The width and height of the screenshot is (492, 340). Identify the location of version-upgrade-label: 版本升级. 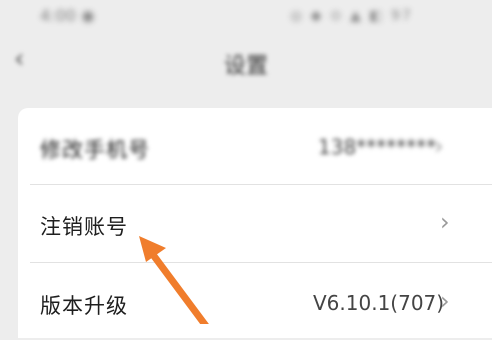
(84, 306).